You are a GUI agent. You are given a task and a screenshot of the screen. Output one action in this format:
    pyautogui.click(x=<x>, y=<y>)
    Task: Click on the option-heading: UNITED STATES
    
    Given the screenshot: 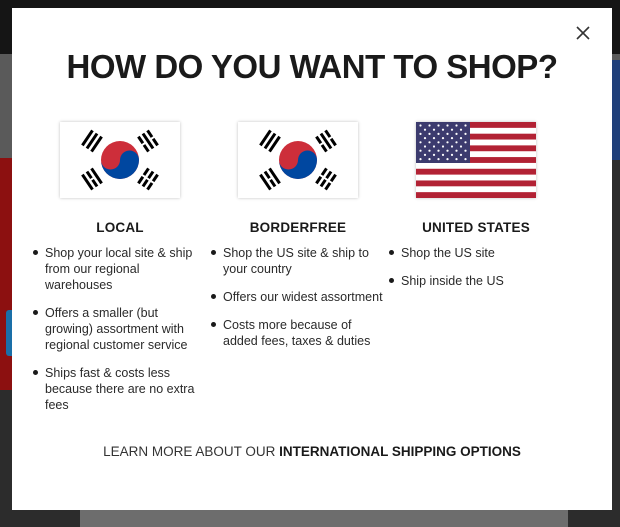 What is the action you would take?
    pyautogui.click(x=476, y=227)
    